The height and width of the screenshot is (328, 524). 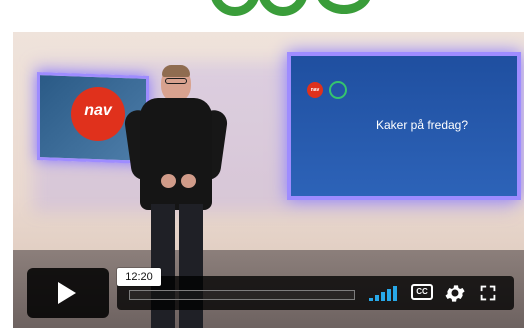 What do you see at coordinates (98, 110) in the screenshot?
I see `nav-logo-text: nav` at bounding box center [98, 110].